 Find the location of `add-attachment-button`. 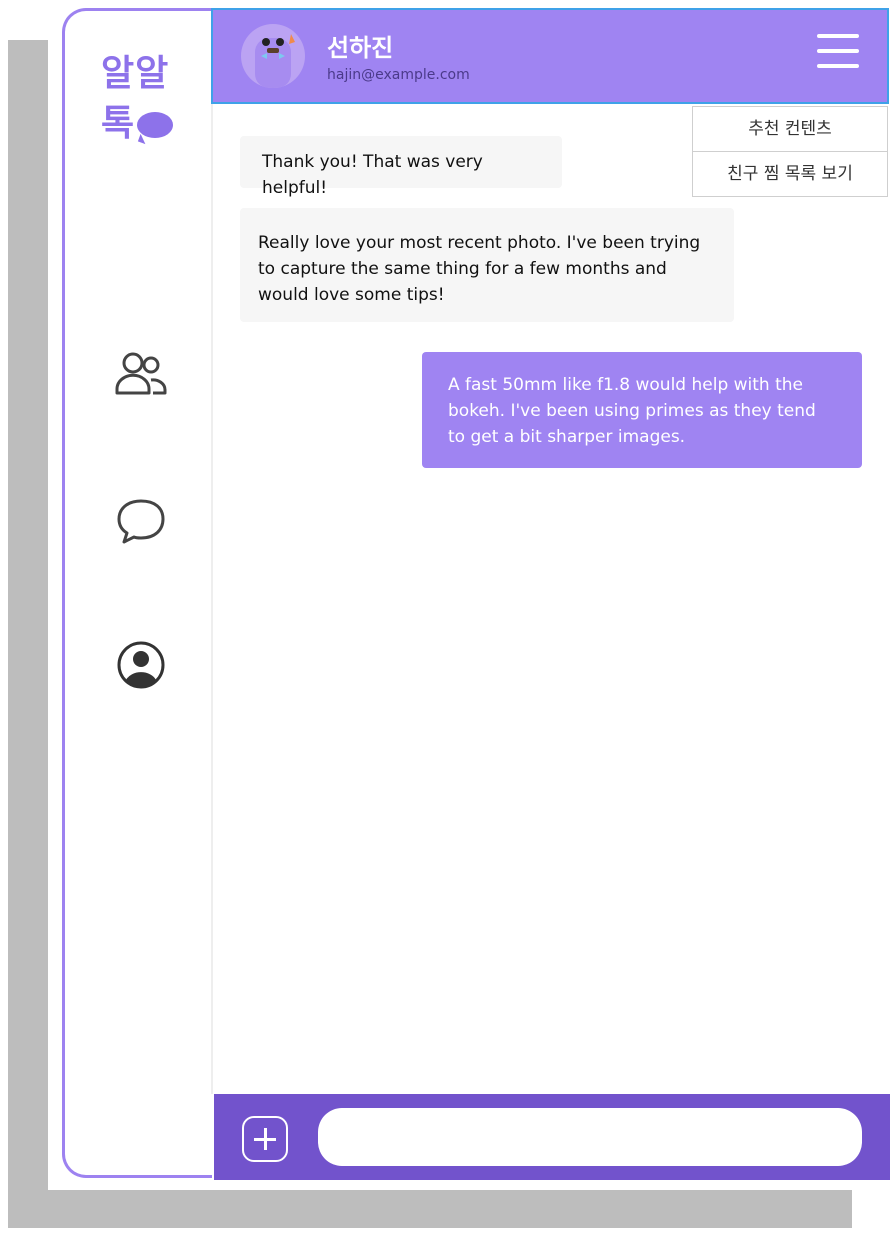

add-attachment-button is located at coordinates (265, 1139).